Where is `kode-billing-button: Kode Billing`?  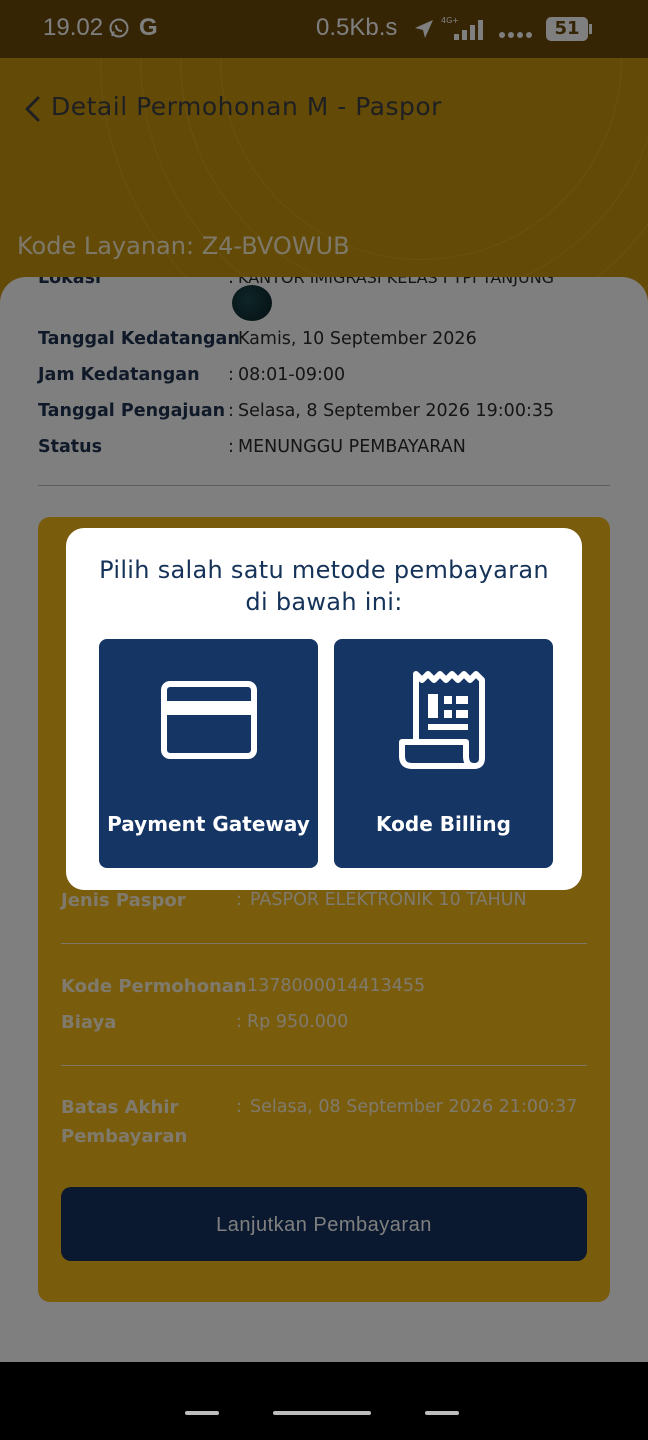 kode-billing-button: Kode Billing is located at coordinates (443, 753).